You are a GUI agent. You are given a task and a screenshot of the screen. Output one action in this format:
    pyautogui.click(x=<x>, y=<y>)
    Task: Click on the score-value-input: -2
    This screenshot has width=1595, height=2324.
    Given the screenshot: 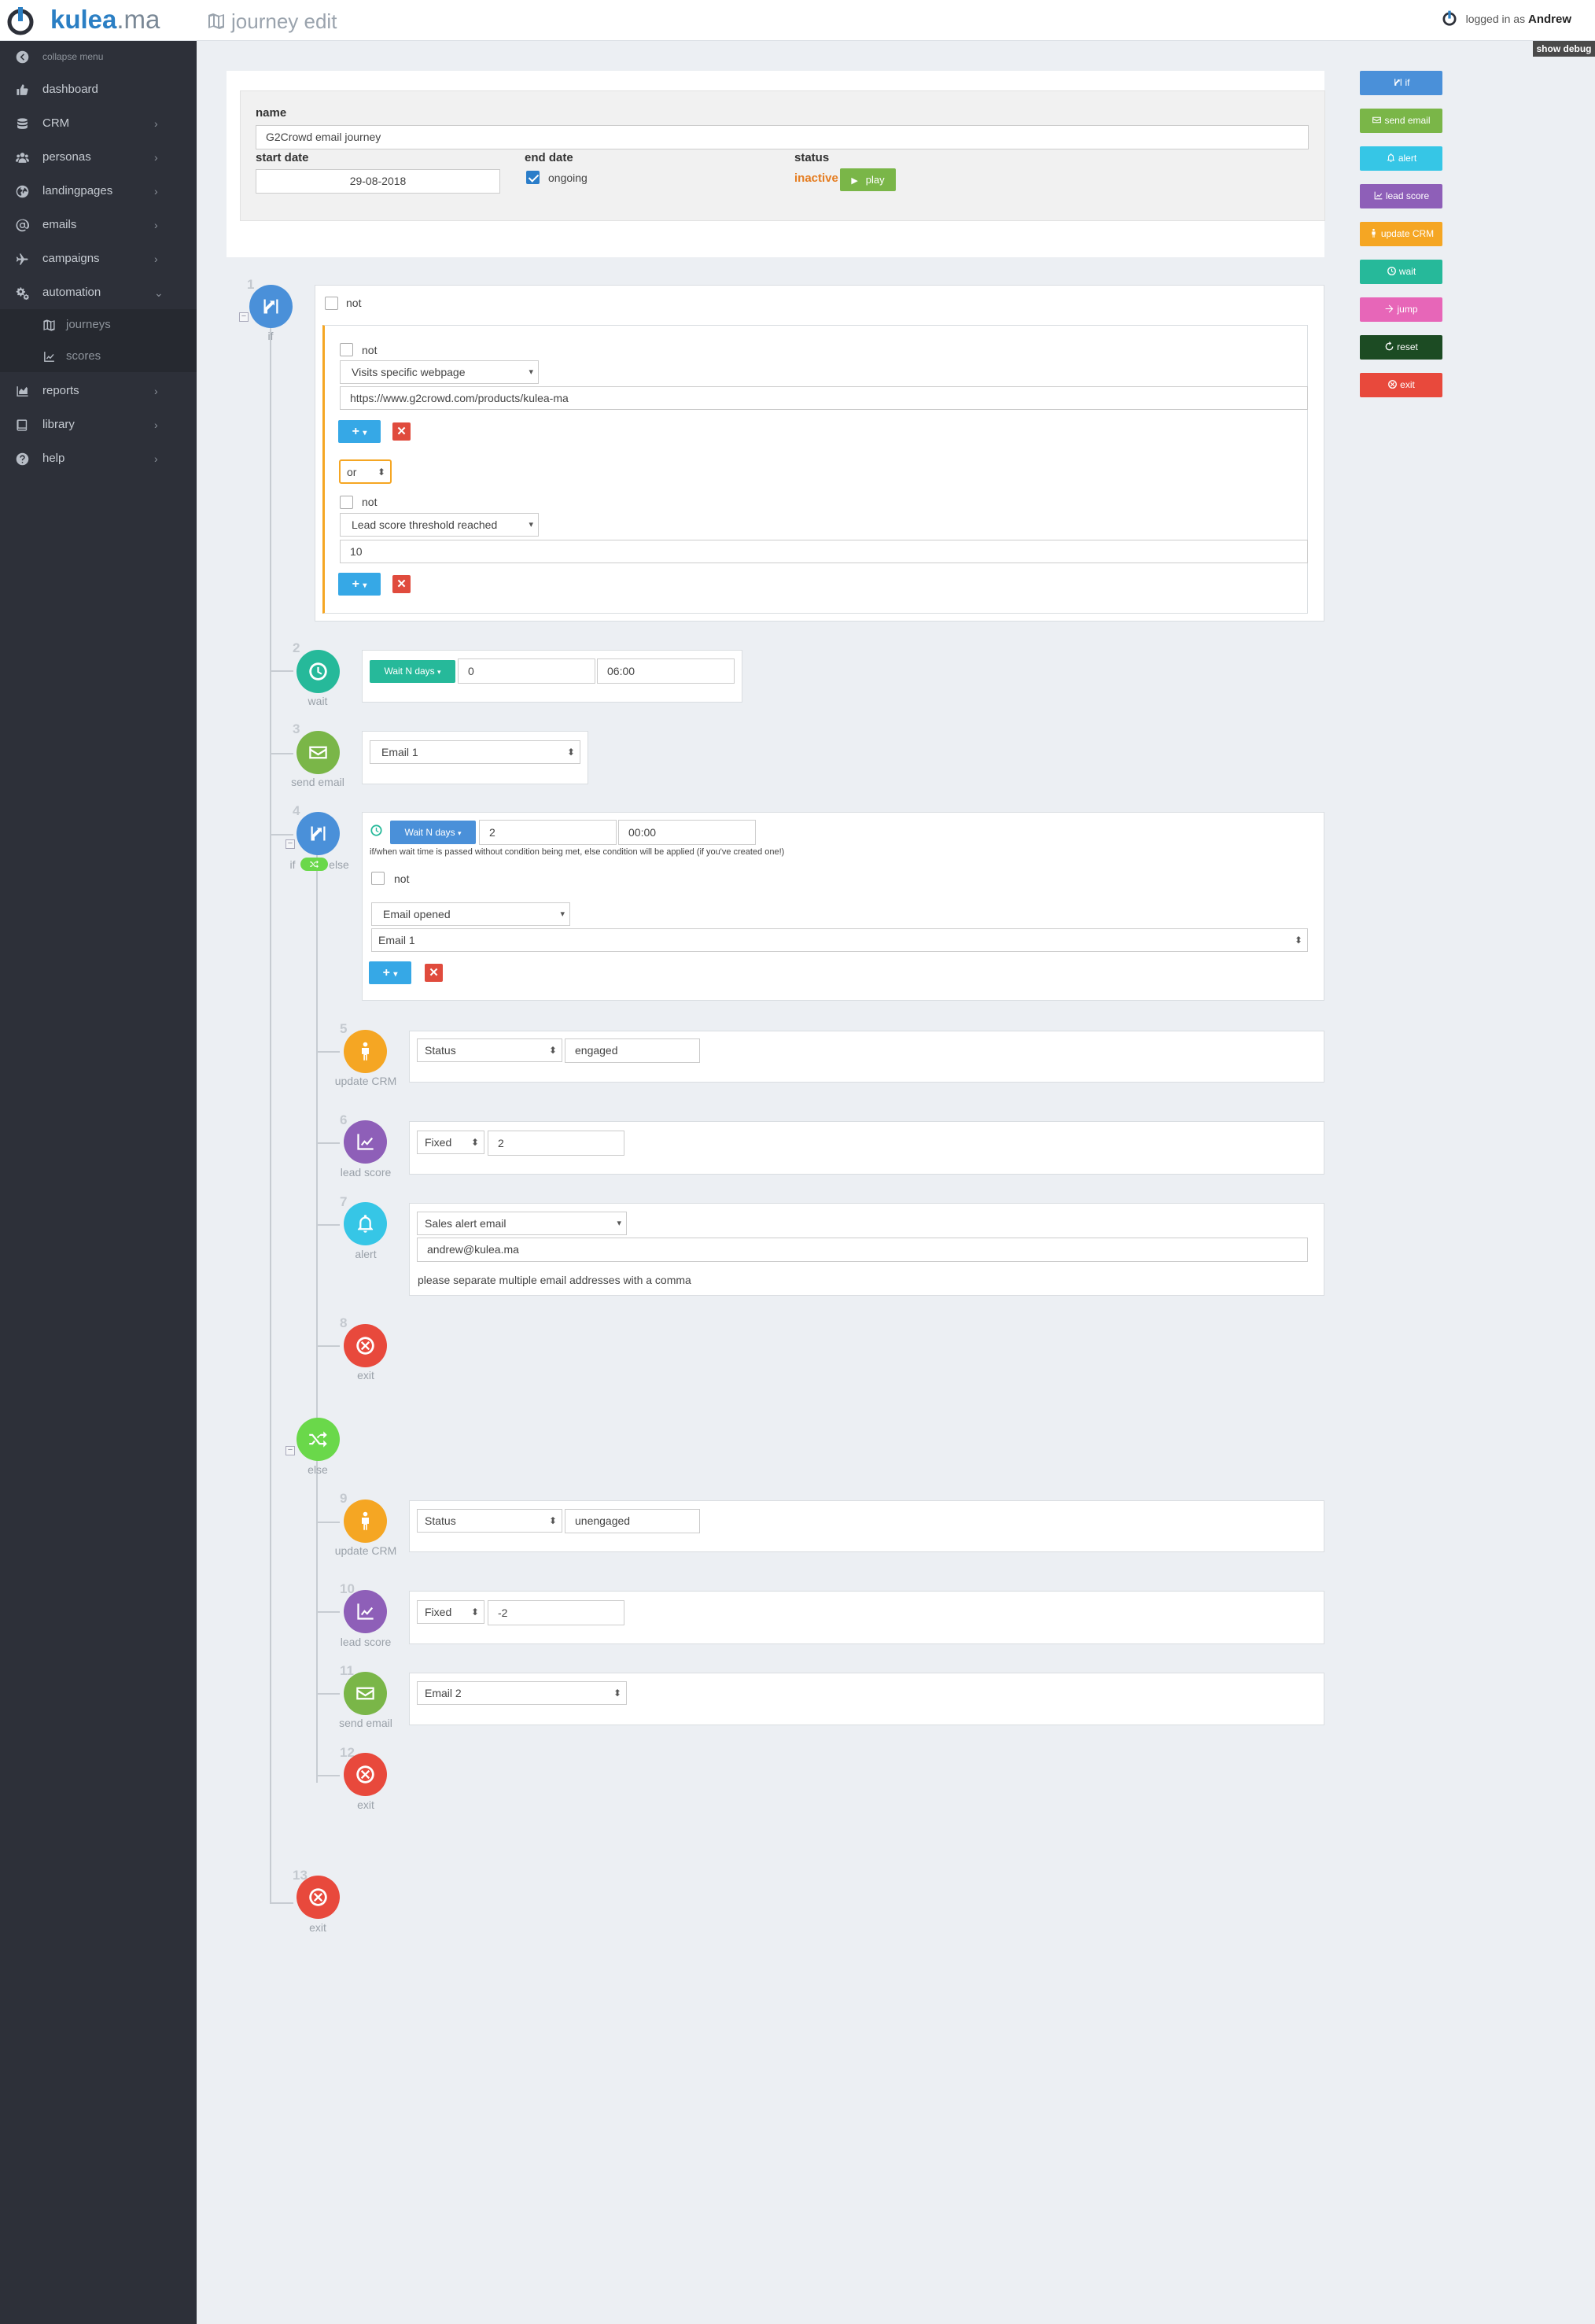 What is the action you would take?
    pyautogui.click(x=556, y=1613)
    